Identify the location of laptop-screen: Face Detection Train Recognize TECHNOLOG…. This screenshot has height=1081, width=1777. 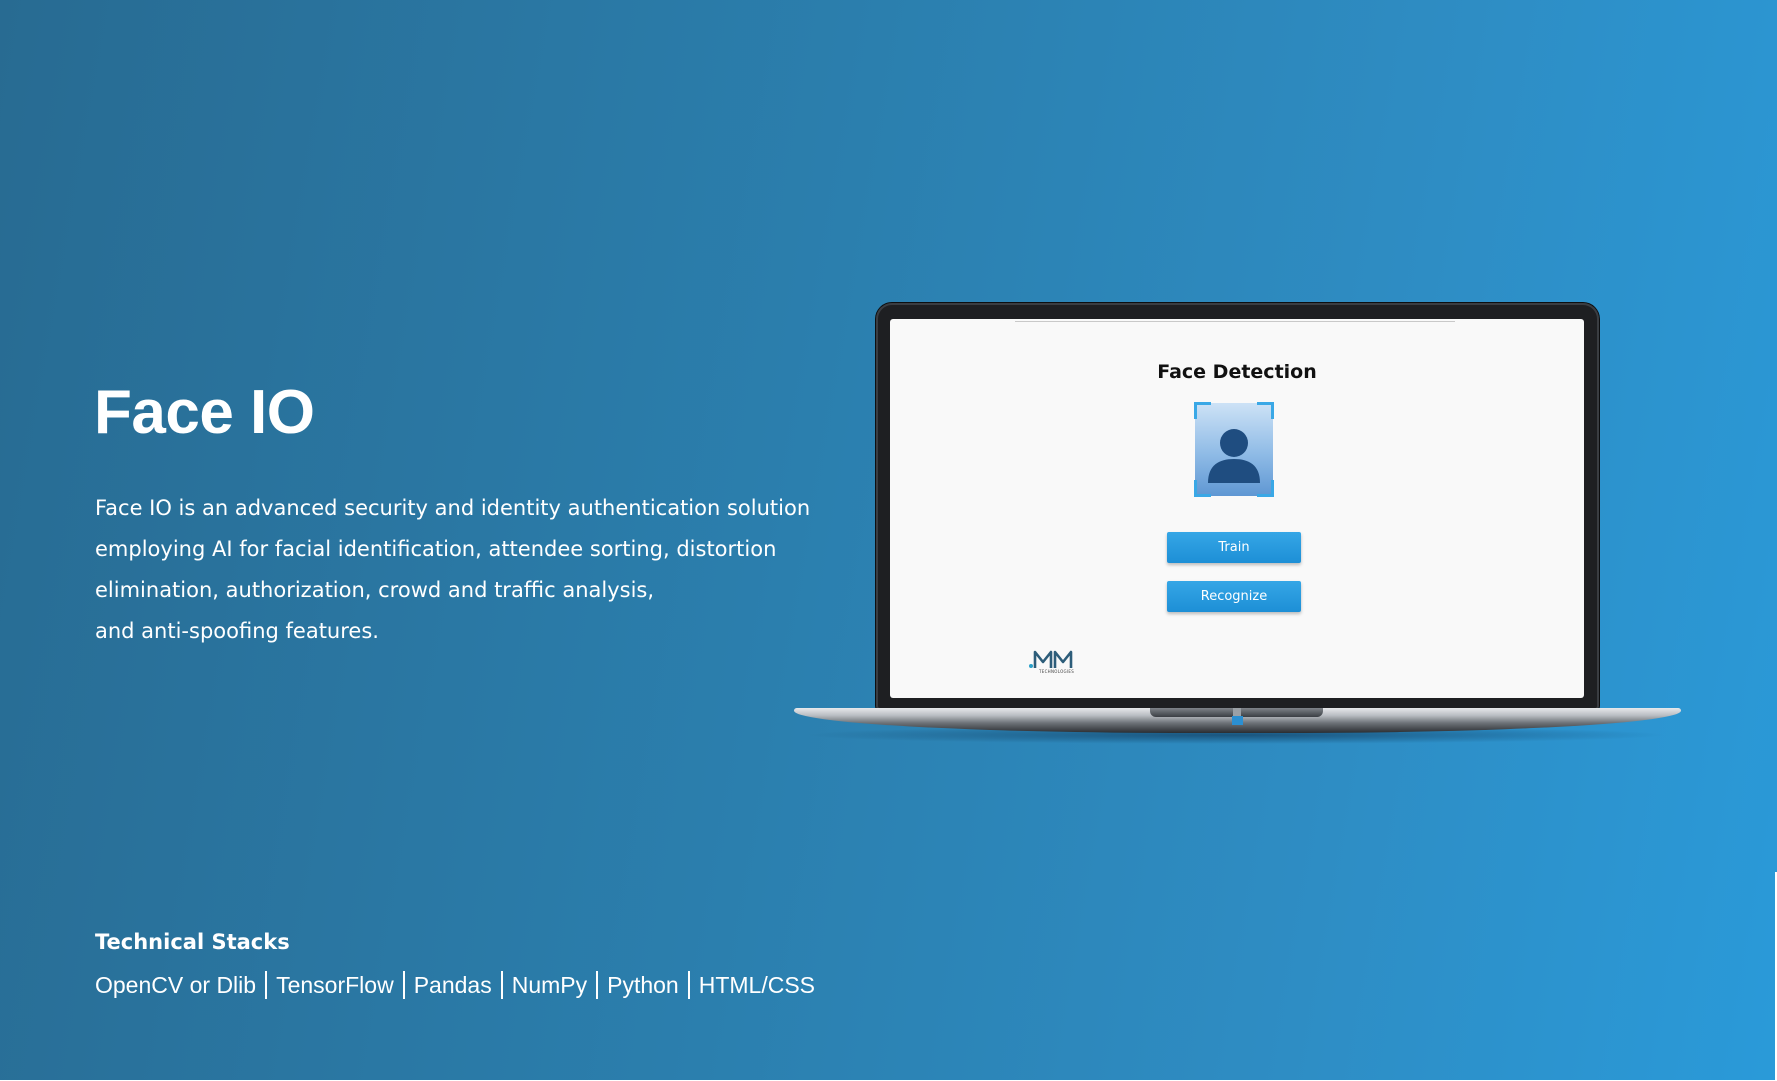
(1237, 508).